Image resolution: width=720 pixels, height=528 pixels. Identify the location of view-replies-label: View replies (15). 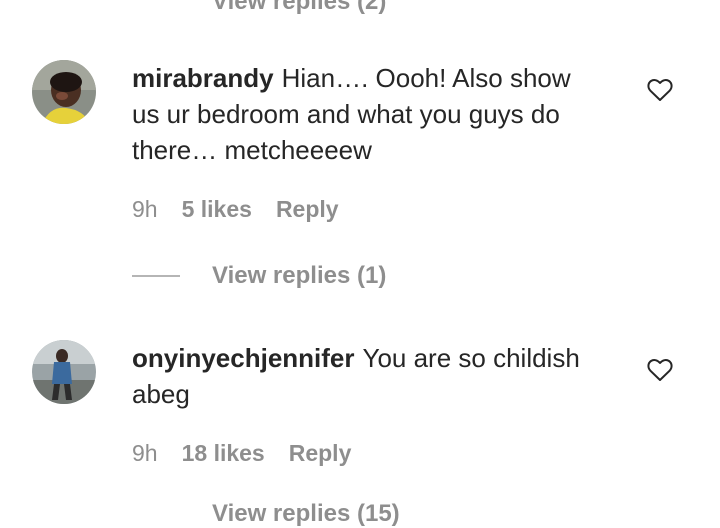
(306, 513).